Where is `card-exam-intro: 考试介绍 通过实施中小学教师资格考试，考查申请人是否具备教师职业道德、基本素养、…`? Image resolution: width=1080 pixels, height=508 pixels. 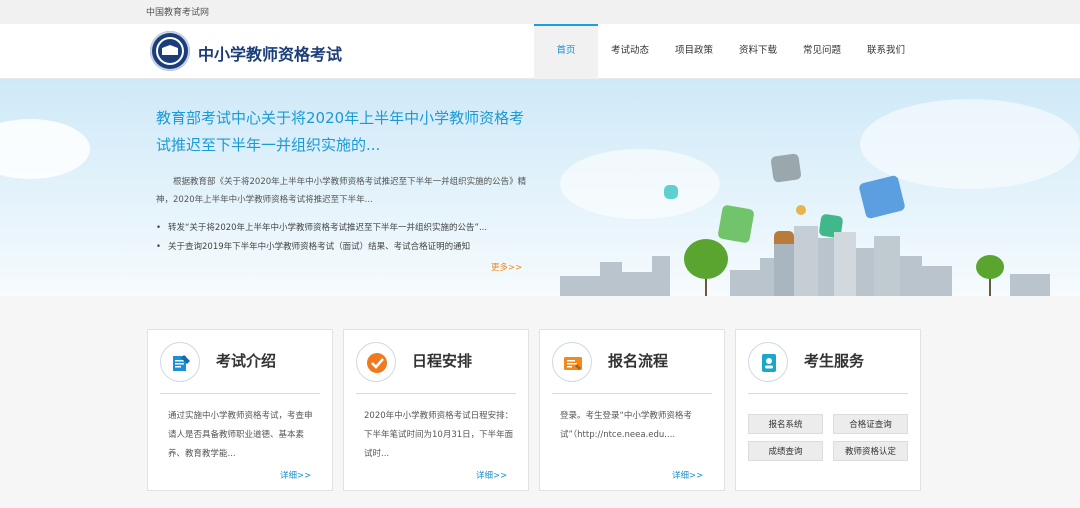
card-exam-intro: 考试介绍 通过实施中小学教师资格考试，考查申请人是否具备教师职业道德、基本素养、… is located at coordinates (240, 410).